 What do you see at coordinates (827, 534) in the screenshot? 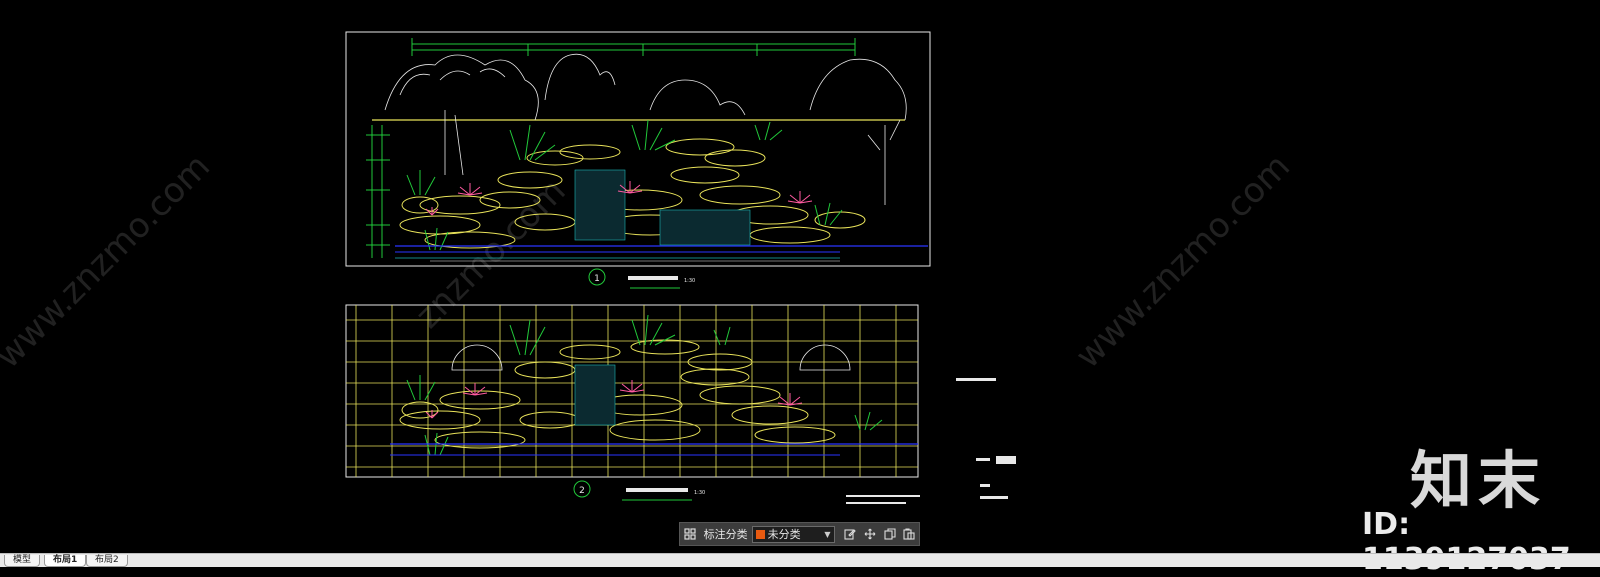
I see `chevron-down-icon: ▼` at bounding box center [827, 534].